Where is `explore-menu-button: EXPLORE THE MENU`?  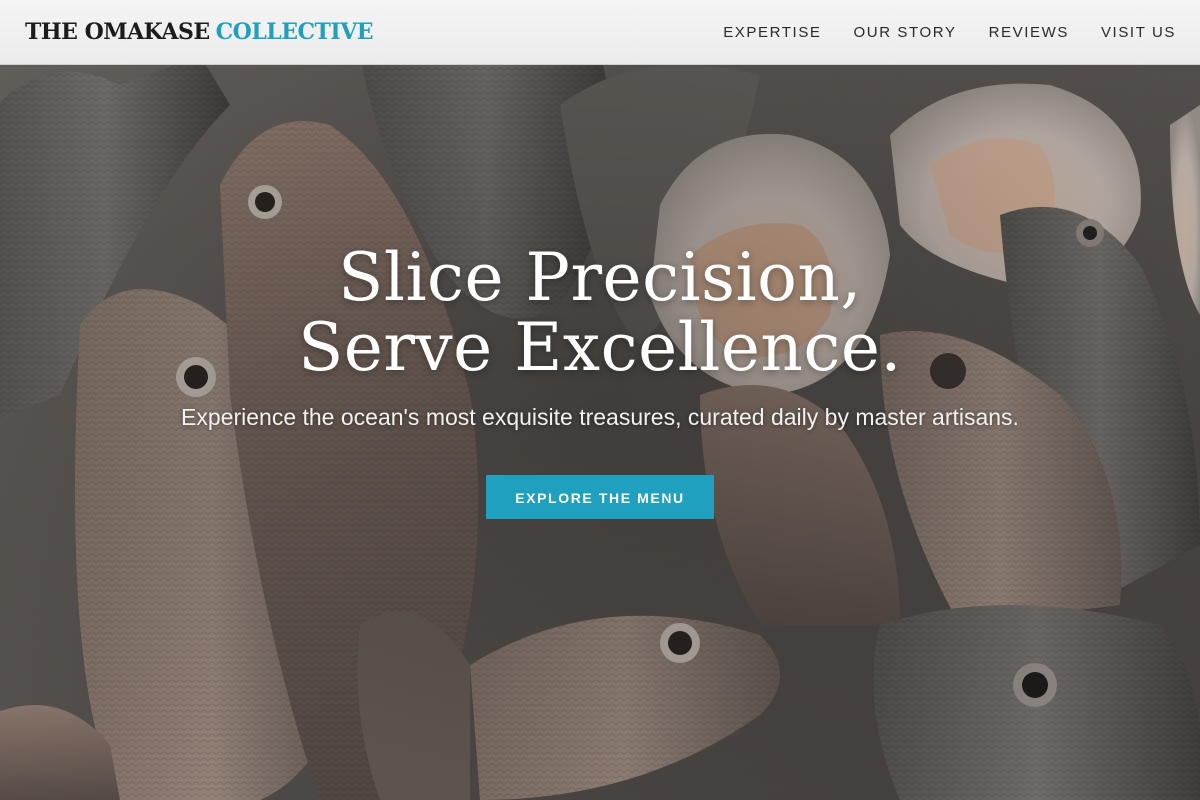
explore-menu-button: EXPLORE THE MENU is located at coordinates (600, 497).